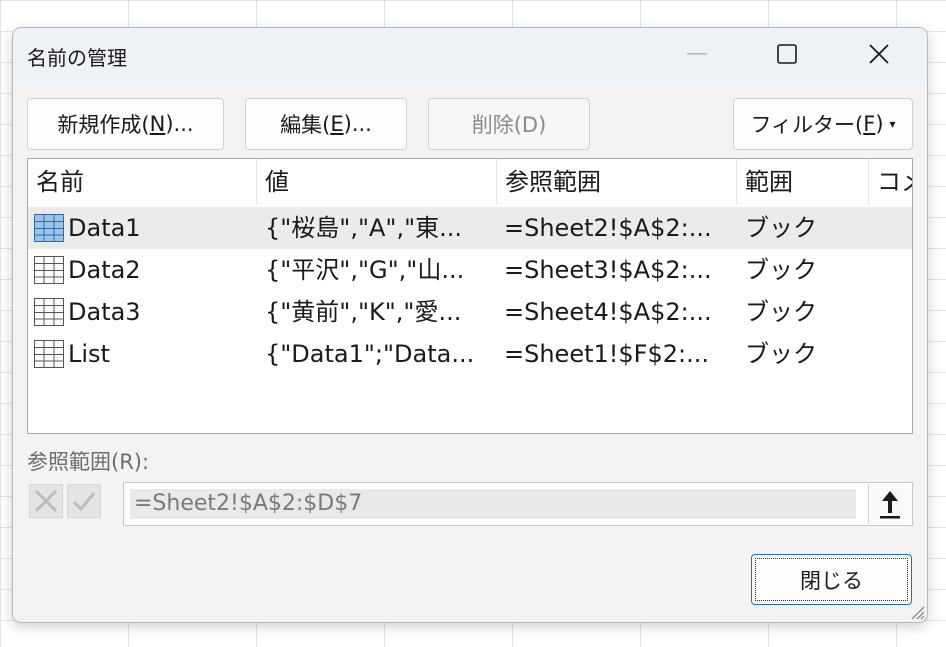  Describe the element at coordinates (890, 182) in the screenshot. I see `column-header-comment: コメント` at that location.